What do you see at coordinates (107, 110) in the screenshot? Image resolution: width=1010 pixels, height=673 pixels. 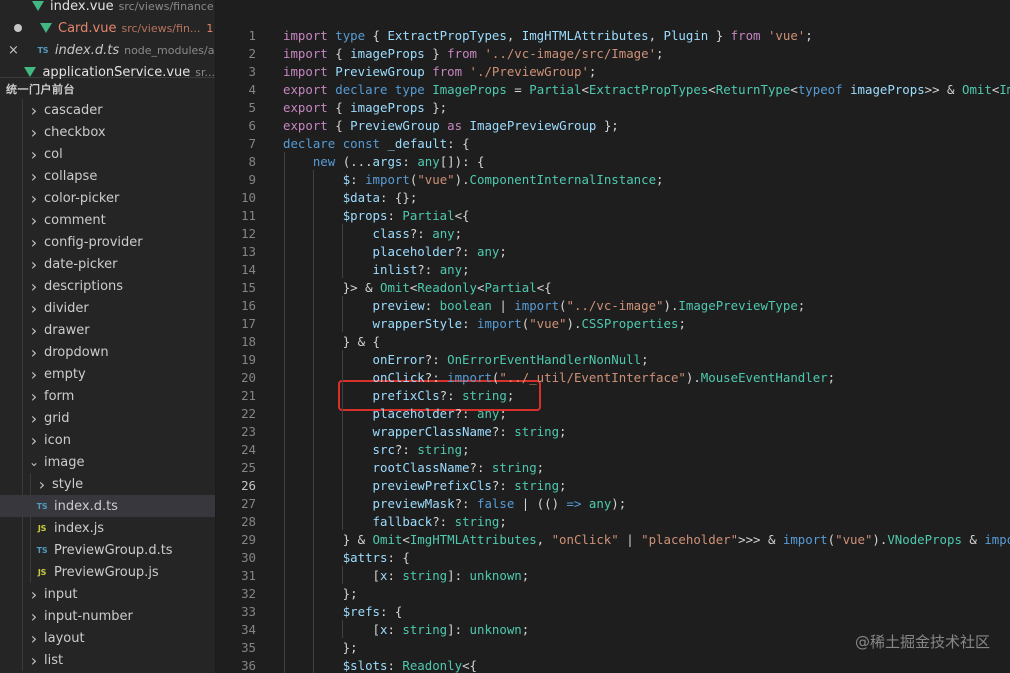 I see `tree-folder-cascader: › cascader` at bounding box center [107, 110].